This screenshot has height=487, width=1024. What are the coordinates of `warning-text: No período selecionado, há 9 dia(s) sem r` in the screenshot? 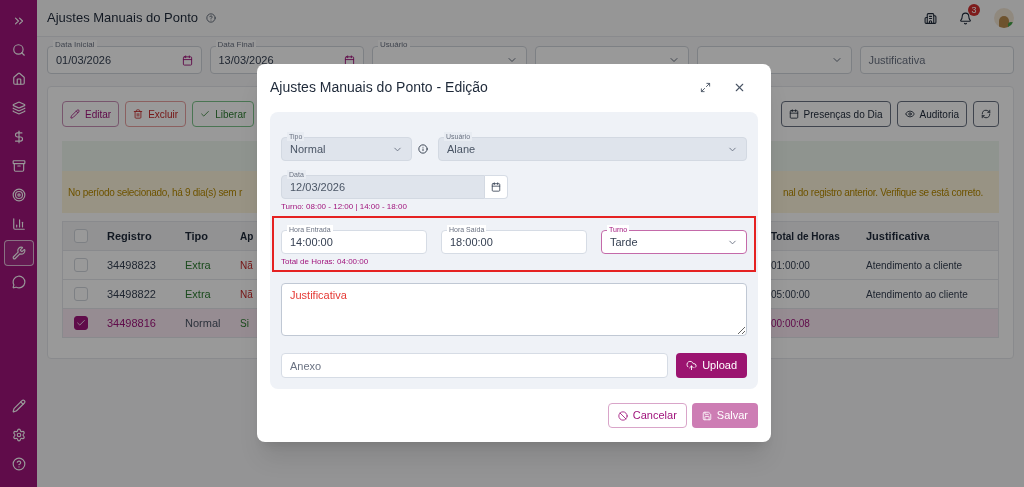 It's located at (155, 192).